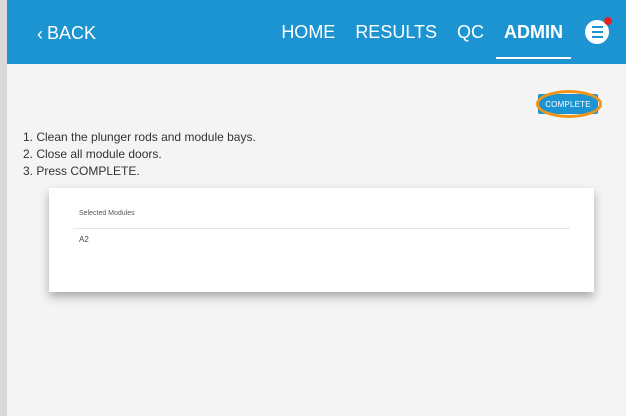 The height and width of the screenshot is (416, 626). Describe the element at coordinates (92, 154) in the screenshot. I see `instruction-step: 2. Close all module doors.` at that location.